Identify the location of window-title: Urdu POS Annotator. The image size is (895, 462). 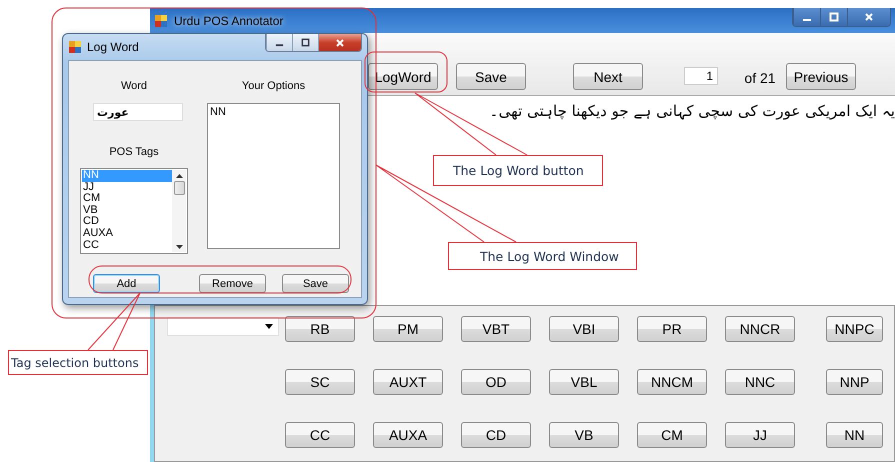
(229, 21).